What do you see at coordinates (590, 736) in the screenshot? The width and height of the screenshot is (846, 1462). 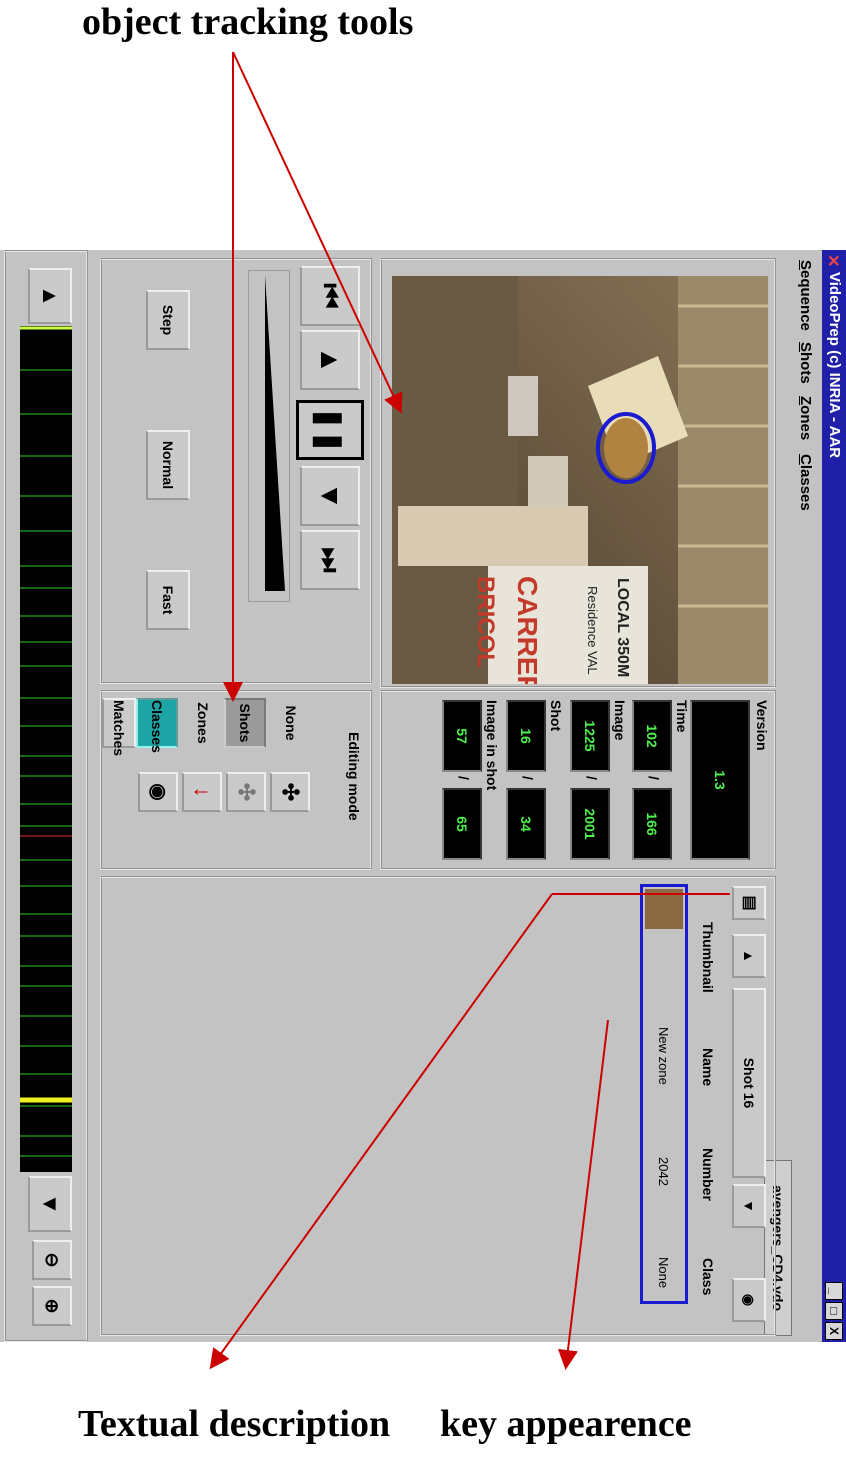 I see `image-current: 1225` at bounding box center [590, 736].